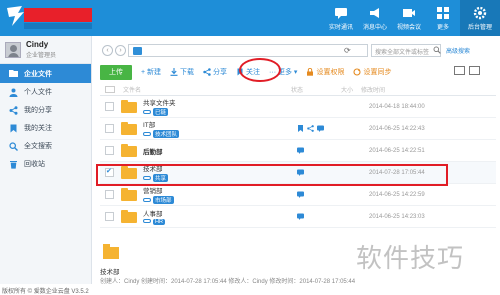 Image resolution: width=500 pixels, height=295 pixels. I want to click on user-name: Cindy, so click(37, 44).